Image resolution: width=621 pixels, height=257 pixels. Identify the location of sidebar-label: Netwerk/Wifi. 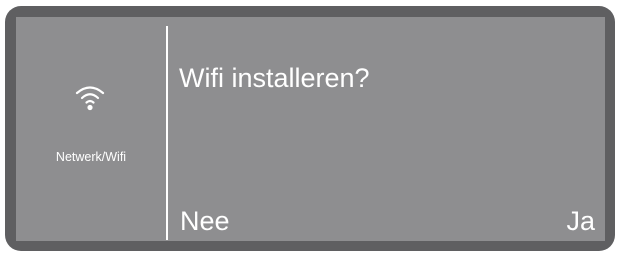
(91, 157).